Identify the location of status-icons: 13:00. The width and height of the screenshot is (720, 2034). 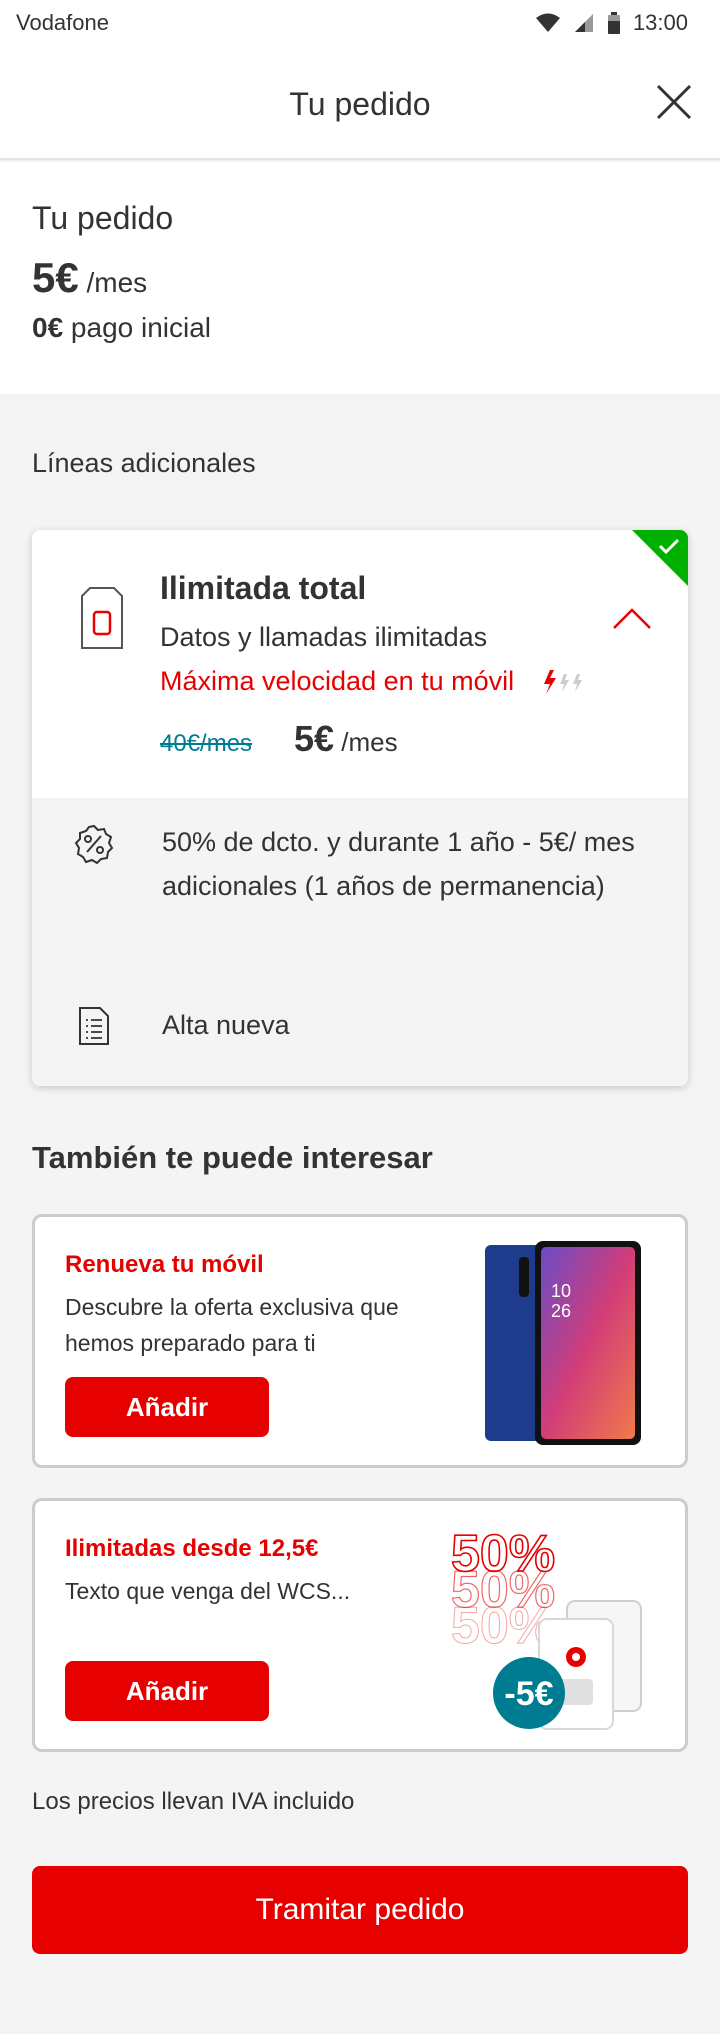
(611, 23).